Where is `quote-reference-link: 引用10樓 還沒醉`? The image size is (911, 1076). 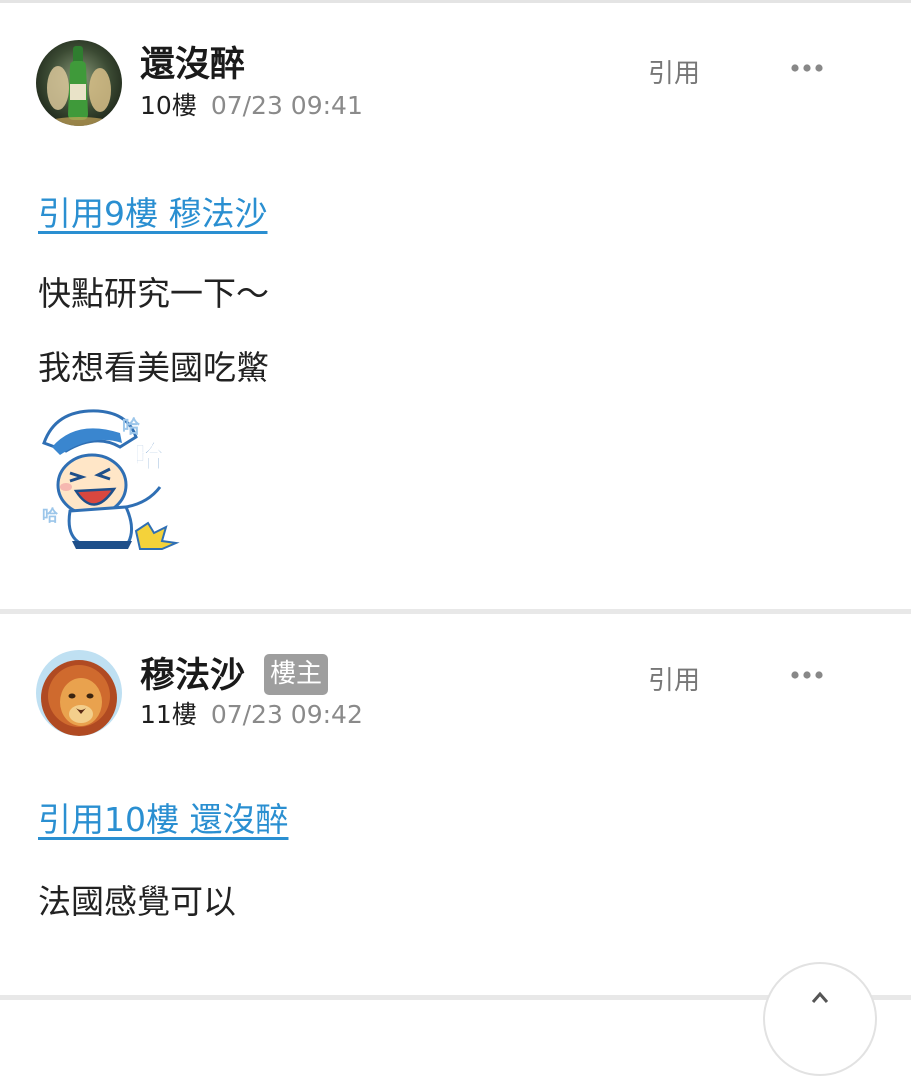
quote-reference-link: 引用10樓 還沒醉 is located at coordinates (163, 820).